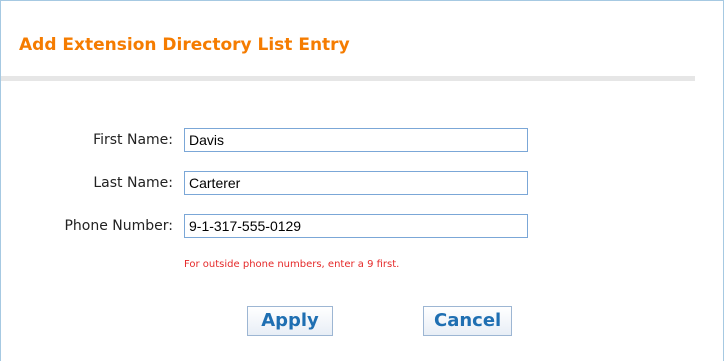  What do you see at coordinates (184, 45) in the screenshot?
I see `dialog-title: Add Extension Directory List Entry` at bounding box center [184, 45].